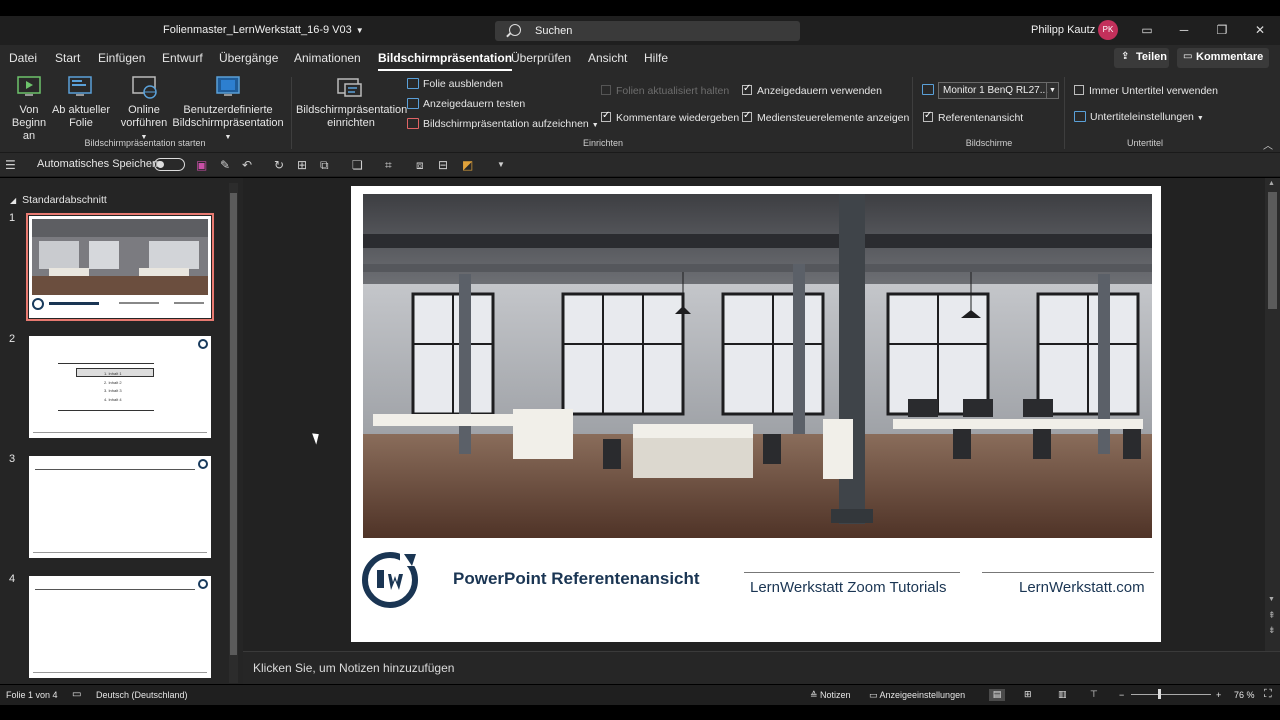 This screenshot has height=720, width=1280. I want to click on user-name: Philipp Kautz, so click(1063, 30).